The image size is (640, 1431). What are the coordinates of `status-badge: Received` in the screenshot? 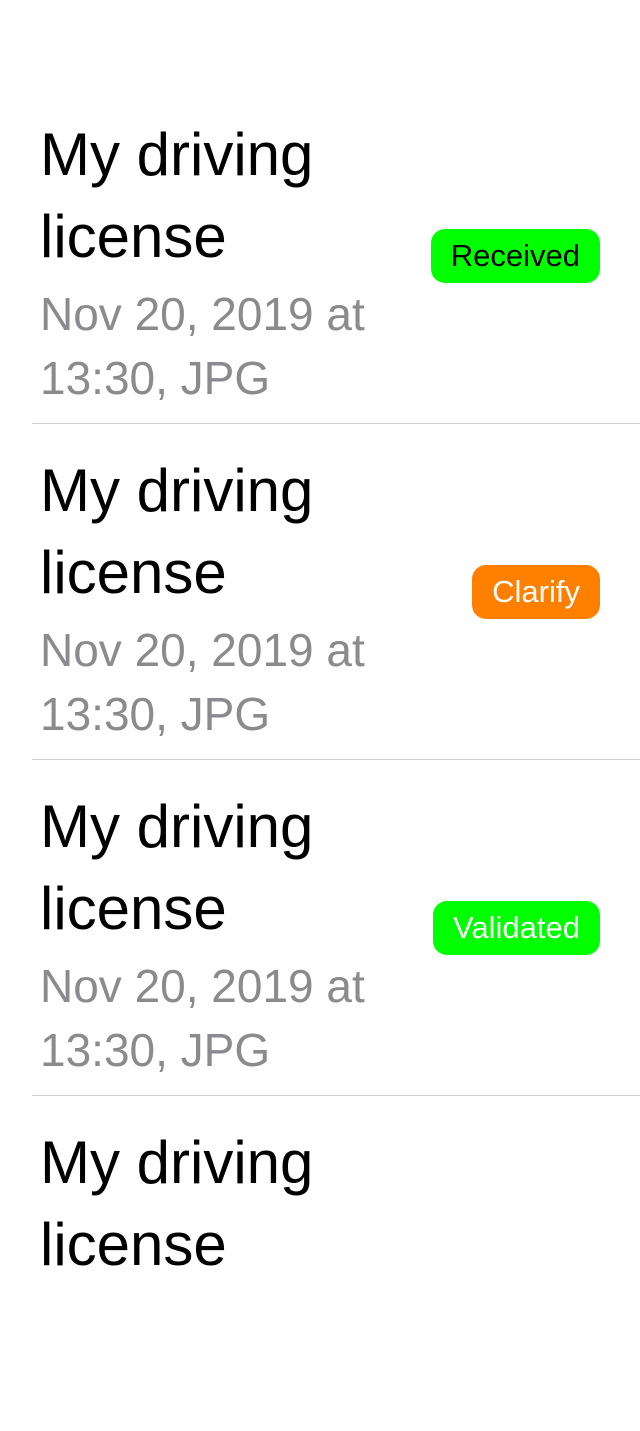 It's located at (515, 256).